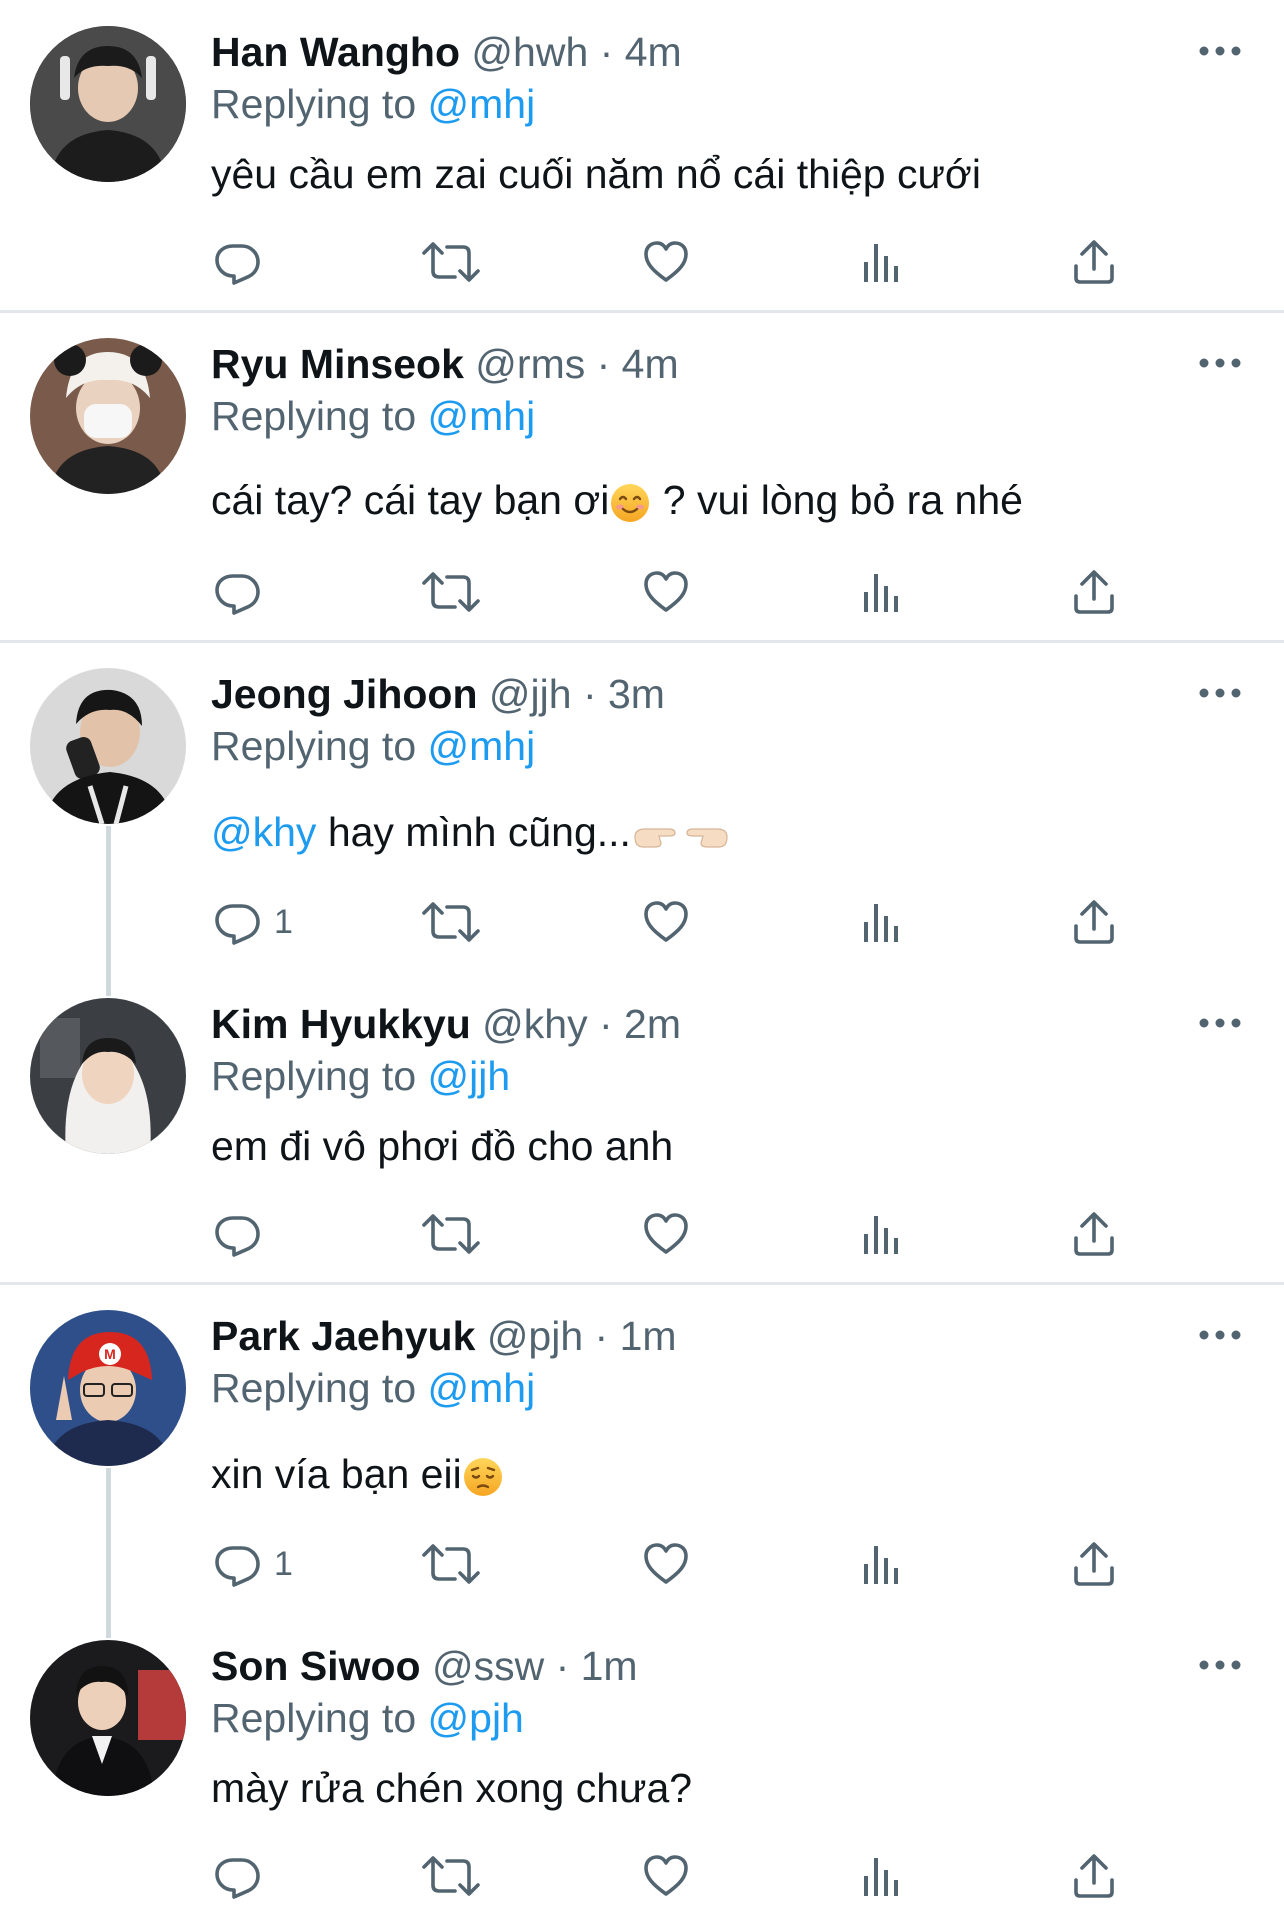 This screenshot has height=1918, width=1284. I want to click on tweet-text: xin vía bạn eii, so click(357, 1474).